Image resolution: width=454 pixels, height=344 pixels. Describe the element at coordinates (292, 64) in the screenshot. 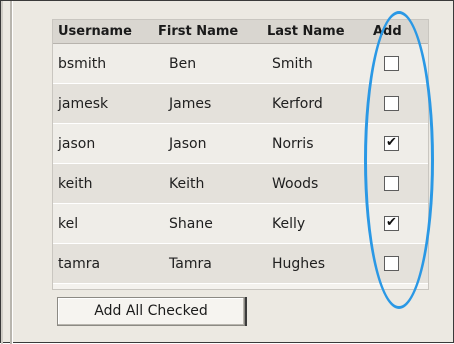

I see `cell-last-name: Smith` at that location.